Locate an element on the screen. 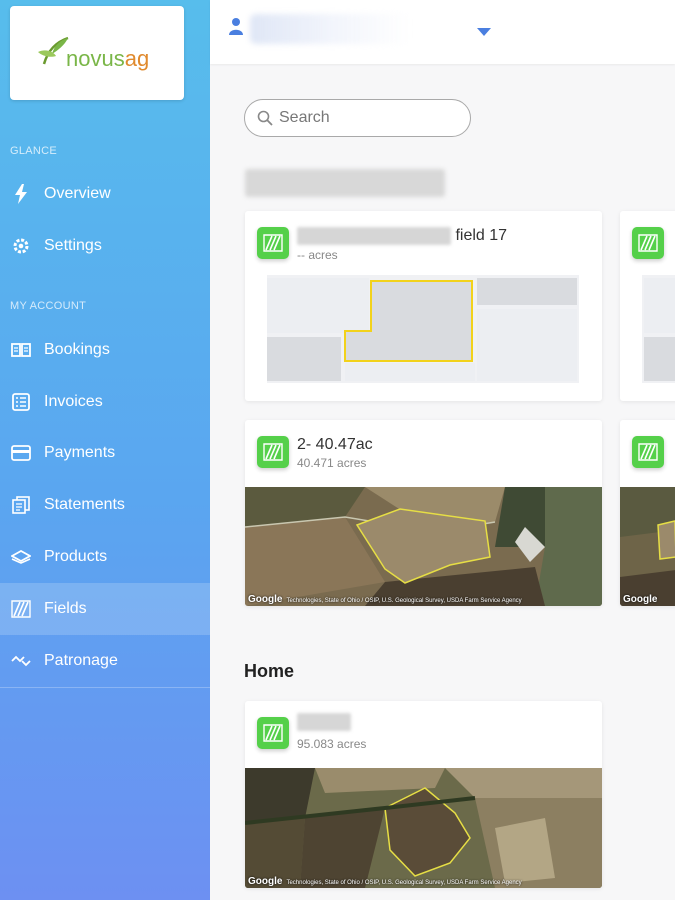 This screenshot has height=900, width=675. sidebar-item-statements: Statements is located at coordinates (105, 505).